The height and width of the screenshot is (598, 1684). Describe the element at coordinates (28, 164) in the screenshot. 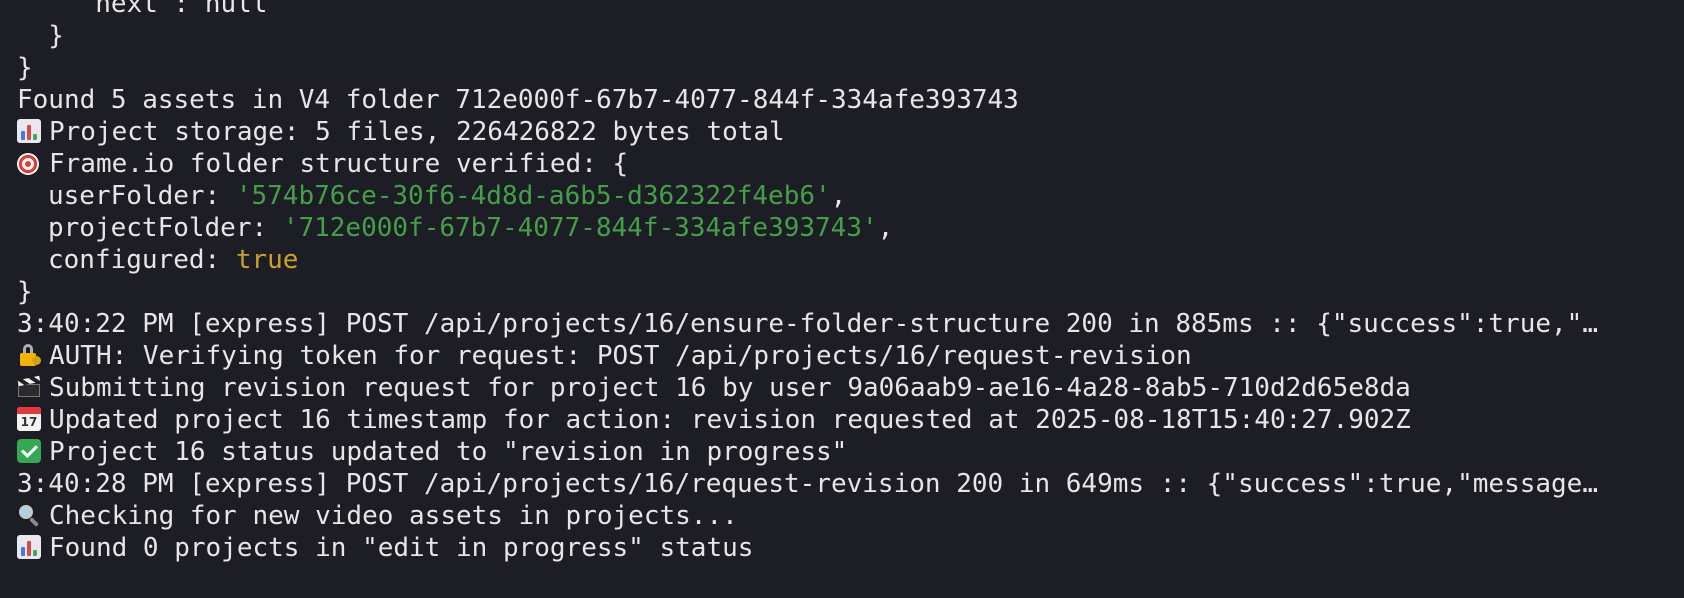

I see `target-icon` at that location.